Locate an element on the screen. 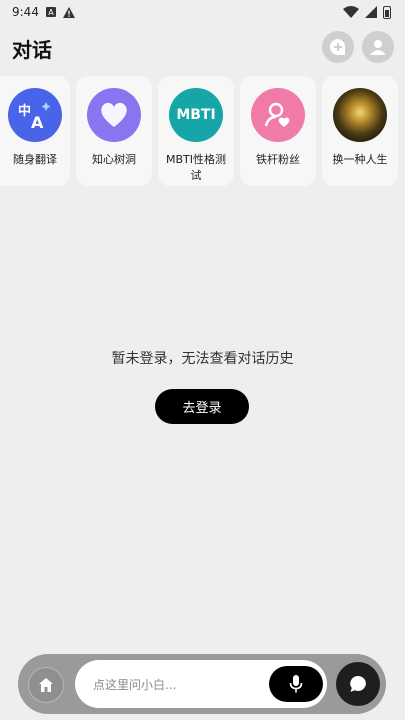 The height and width of the screenshot is (720, 405). svg-text: 中 is located at coordinates (24, 111).